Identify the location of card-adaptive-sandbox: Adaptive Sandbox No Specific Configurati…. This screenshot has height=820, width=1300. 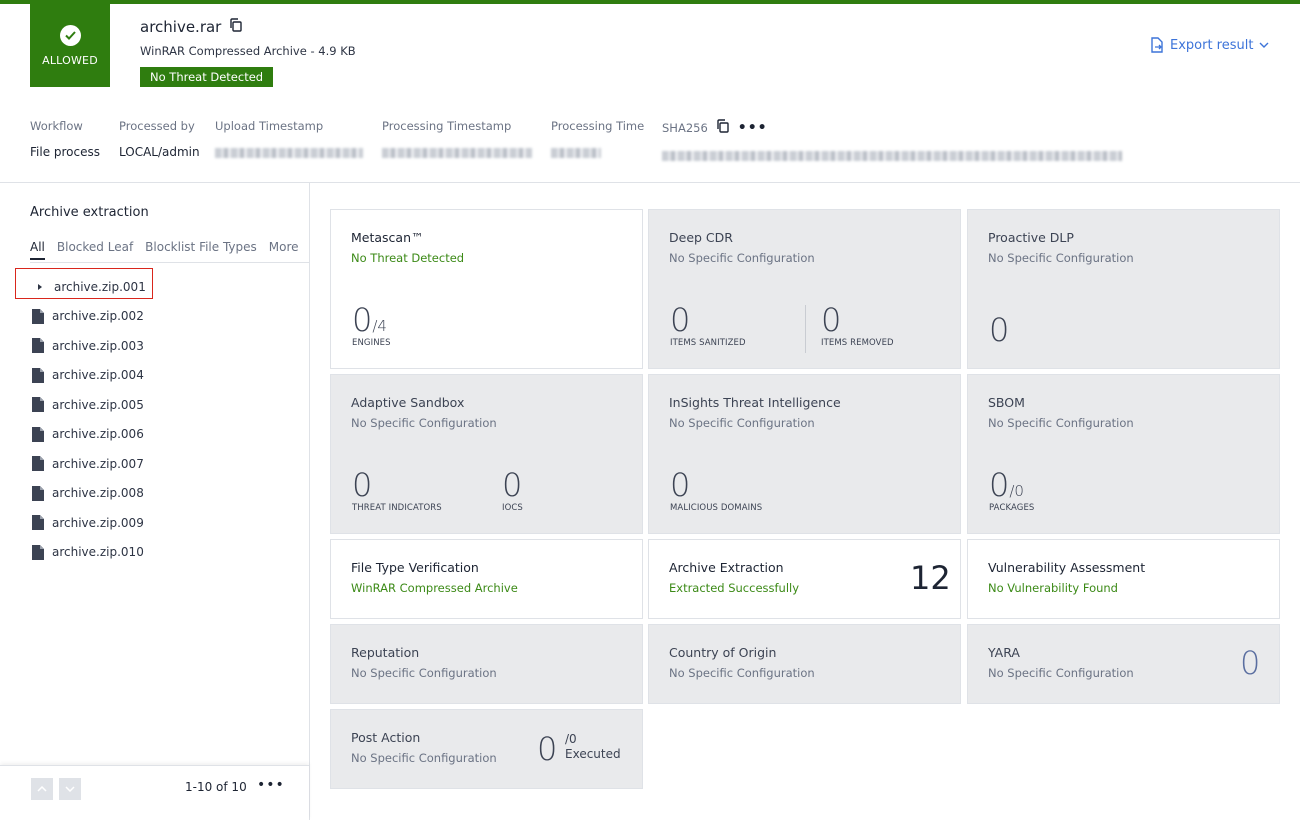
(486, 454).